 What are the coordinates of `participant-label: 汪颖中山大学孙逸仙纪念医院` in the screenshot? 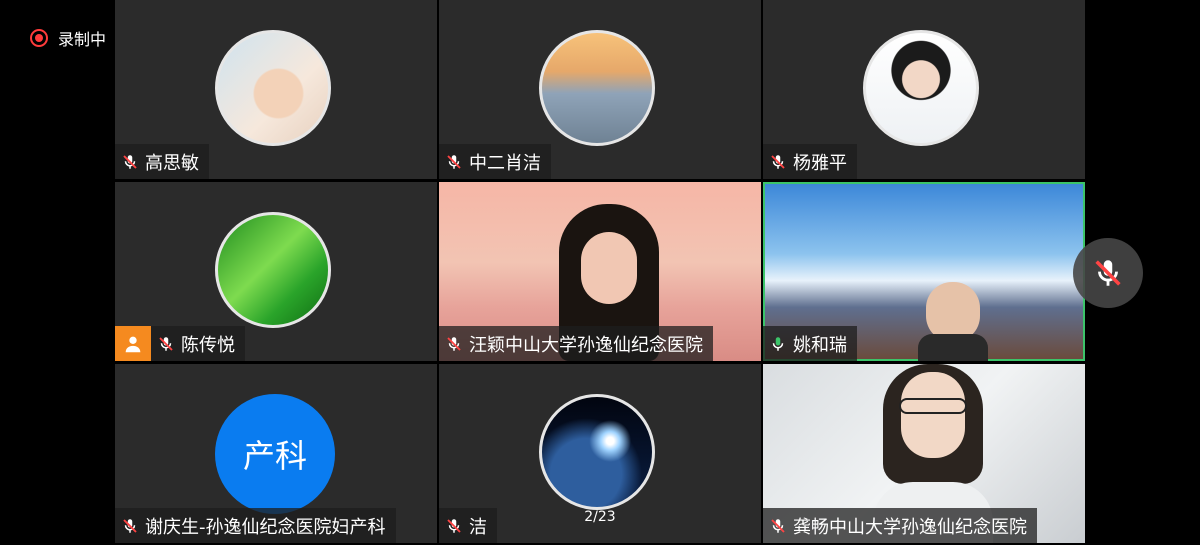 It's located at (576, 343).